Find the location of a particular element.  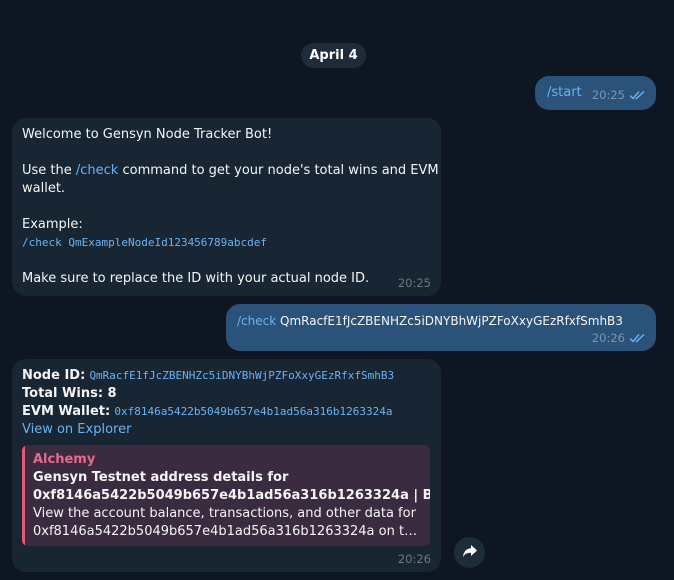

share-arrow-icon is located at coordinates (470, 553).